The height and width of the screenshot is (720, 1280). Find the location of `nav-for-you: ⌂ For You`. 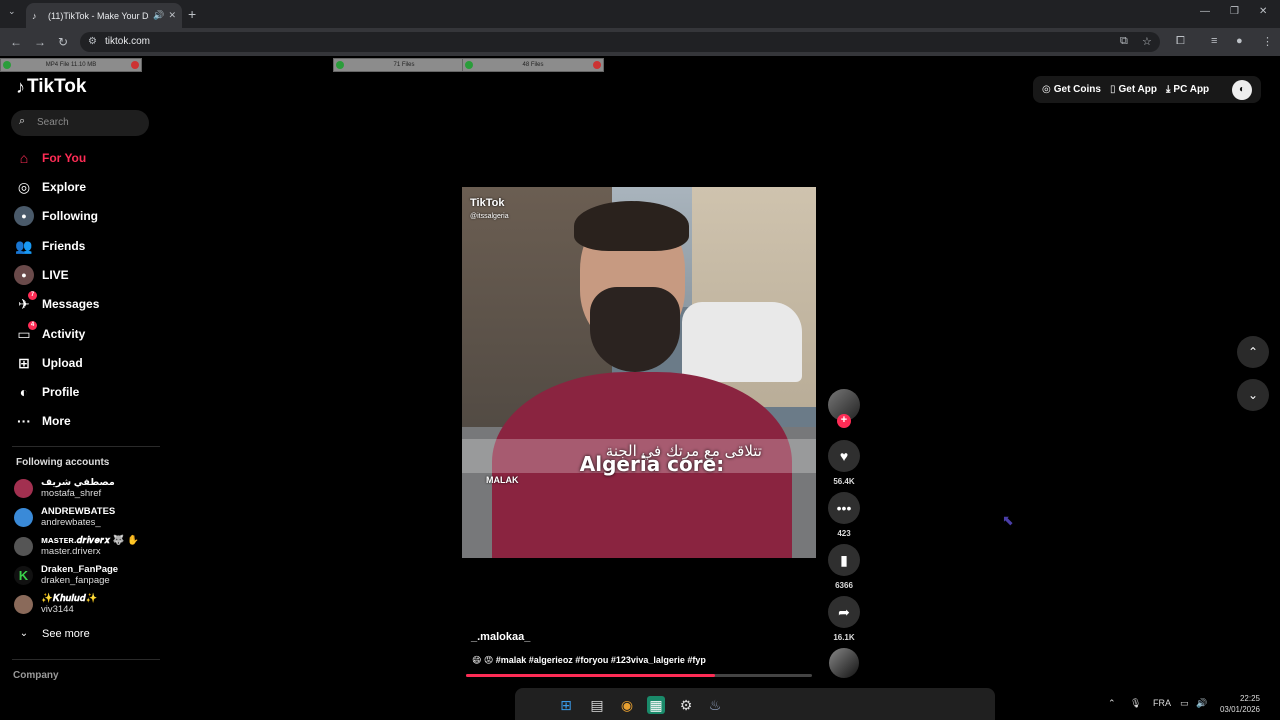

nav-for-you: ⌂ For You is located at coordinates (50, 158).